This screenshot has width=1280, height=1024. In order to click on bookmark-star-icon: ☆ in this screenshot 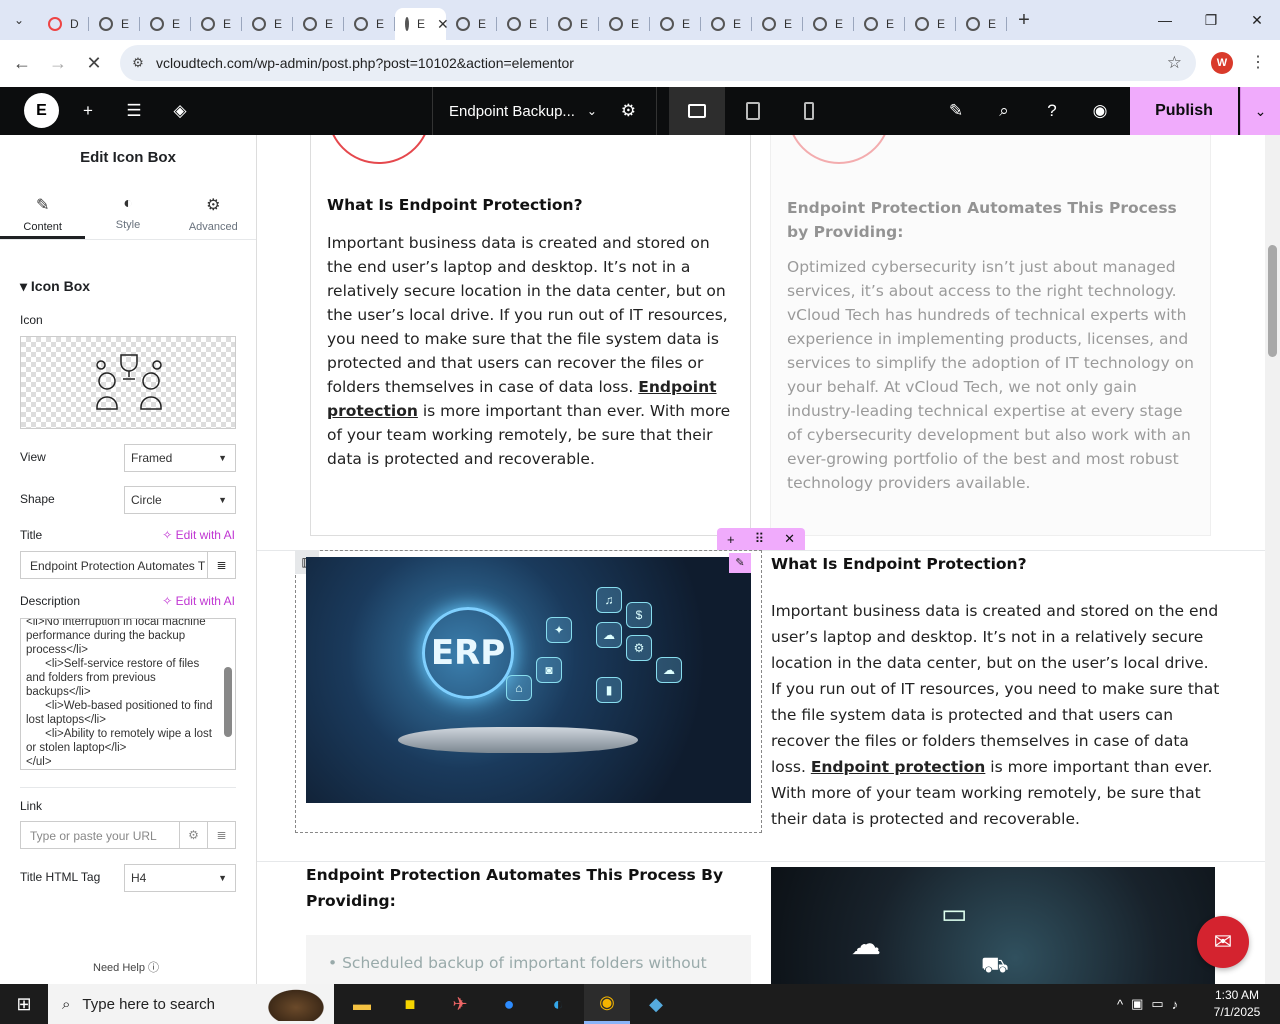, I will do `click(1174, 63)`.